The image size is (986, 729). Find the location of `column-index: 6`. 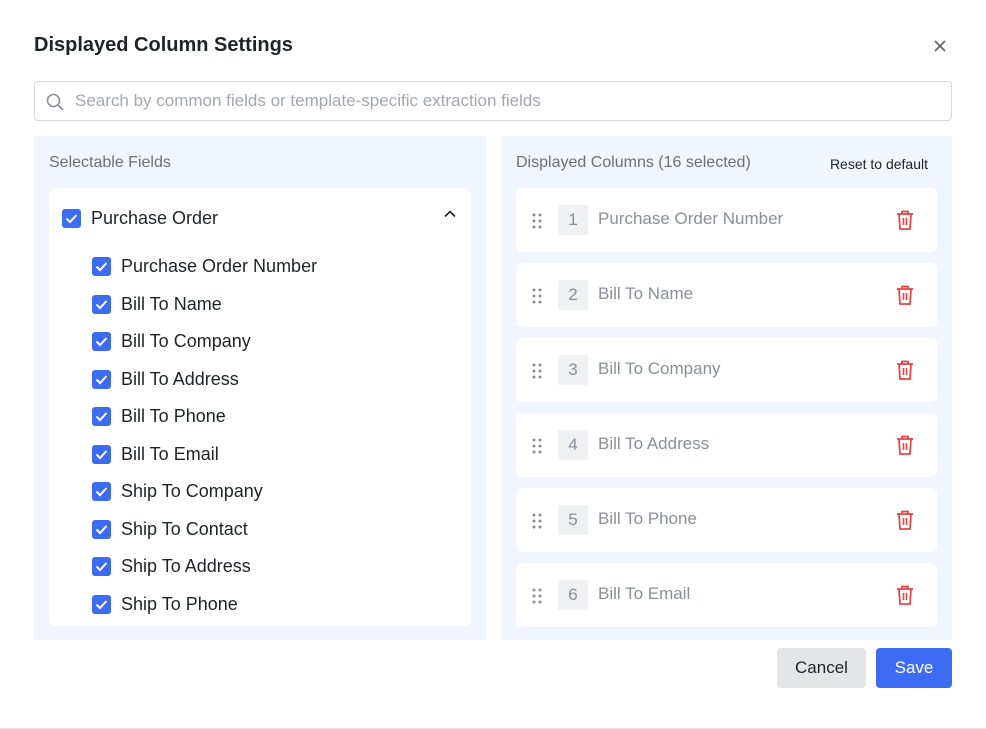

column-index: 6 is located at coordinates (573, 595).